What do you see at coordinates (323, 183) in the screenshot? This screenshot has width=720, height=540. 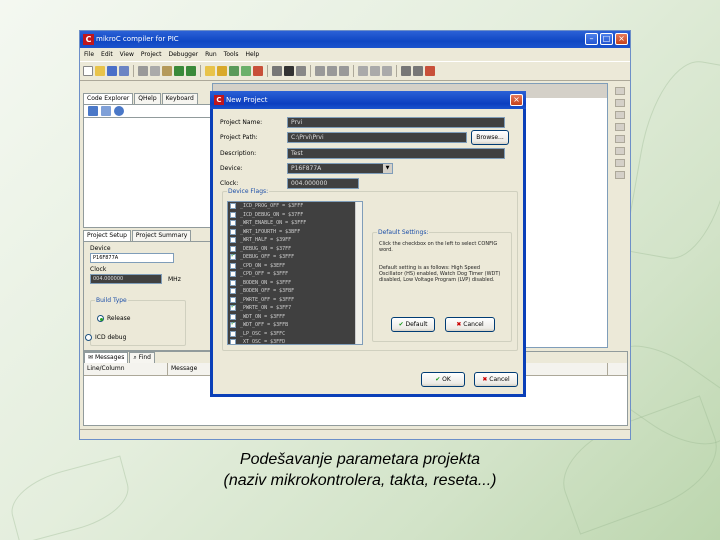 I see `clock-input-dialog: 004.000000` at bounding box center [323, 183].